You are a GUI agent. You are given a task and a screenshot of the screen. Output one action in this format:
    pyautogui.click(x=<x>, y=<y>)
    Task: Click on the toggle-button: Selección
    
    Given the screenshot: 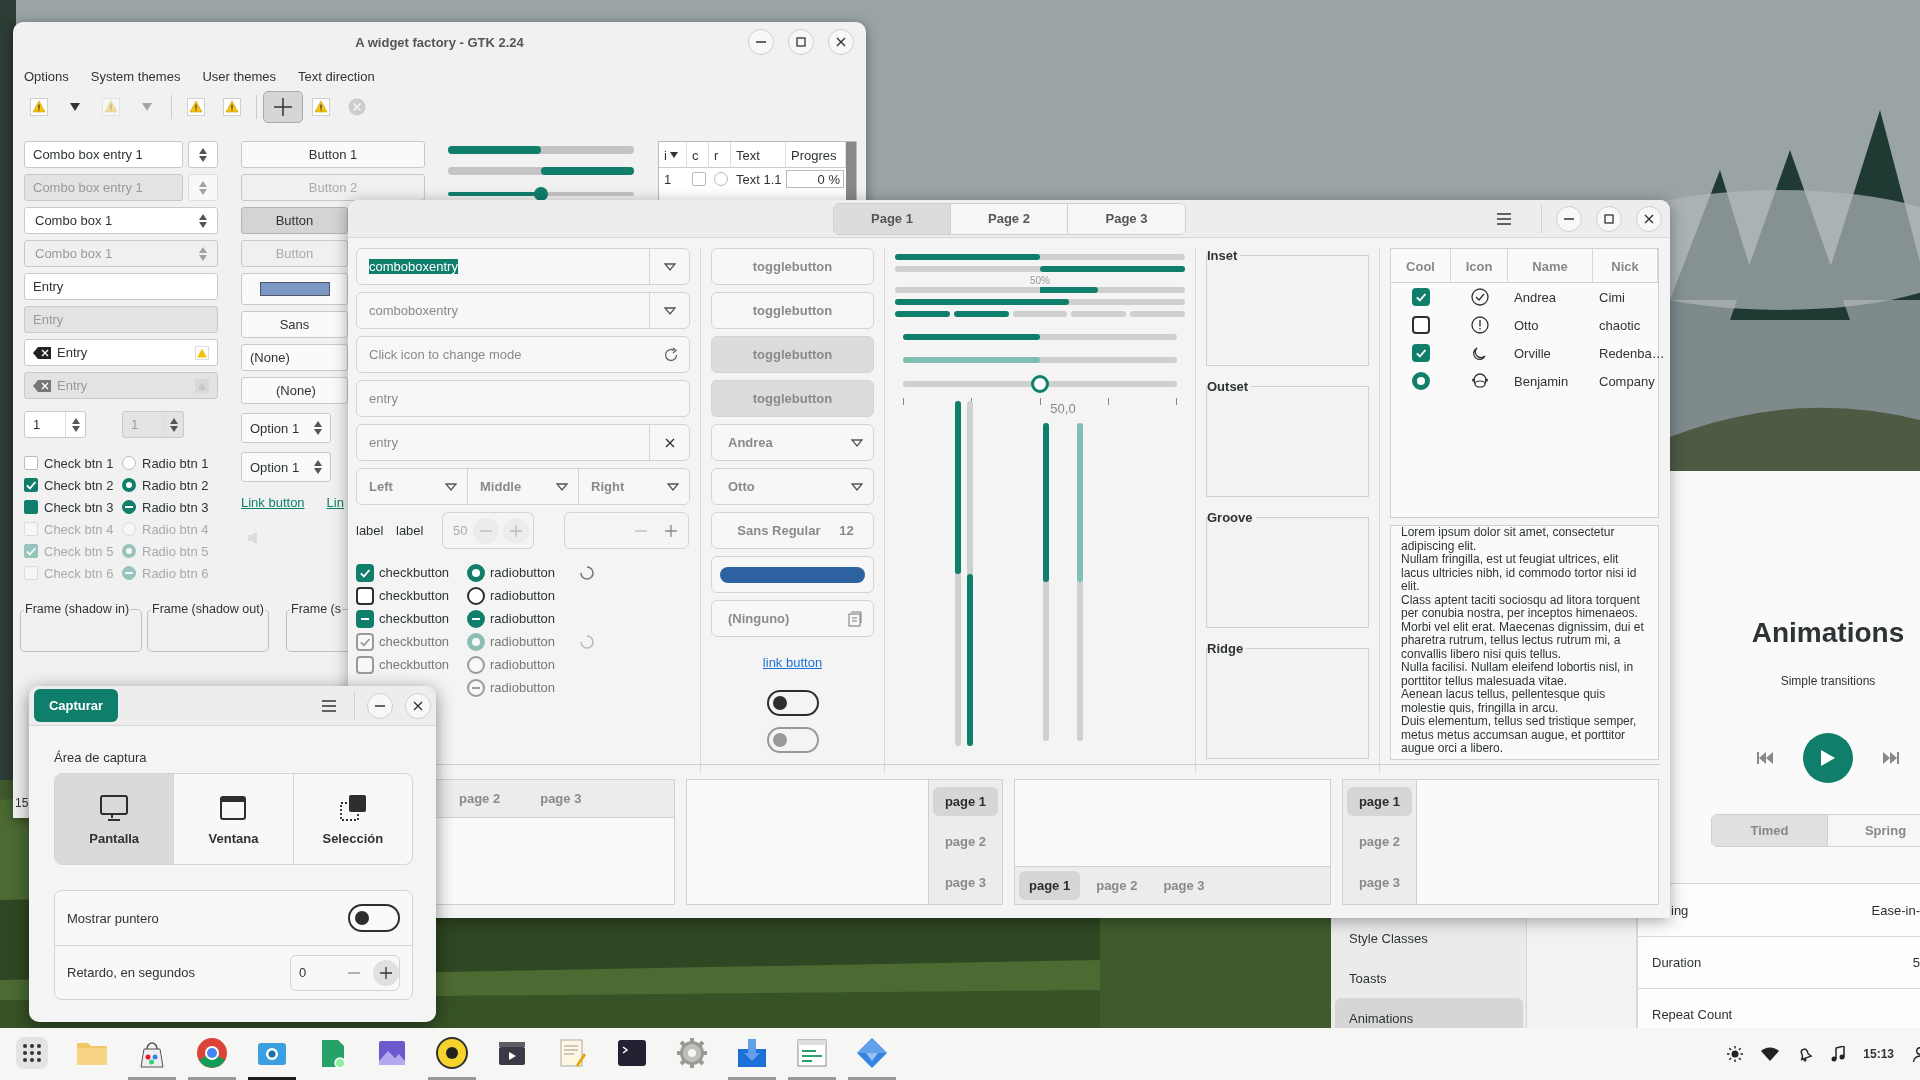 What is the action you would take?
    pyautogui.click(x=352, y=819)
    